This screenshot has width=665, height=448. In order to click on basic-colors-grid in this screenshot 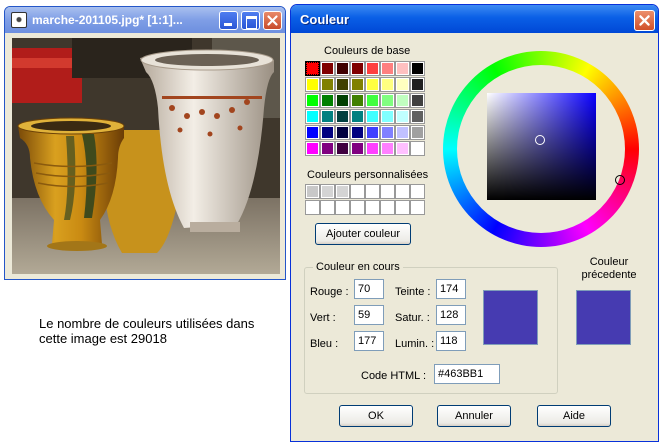, I will do `click(365, 109)`.